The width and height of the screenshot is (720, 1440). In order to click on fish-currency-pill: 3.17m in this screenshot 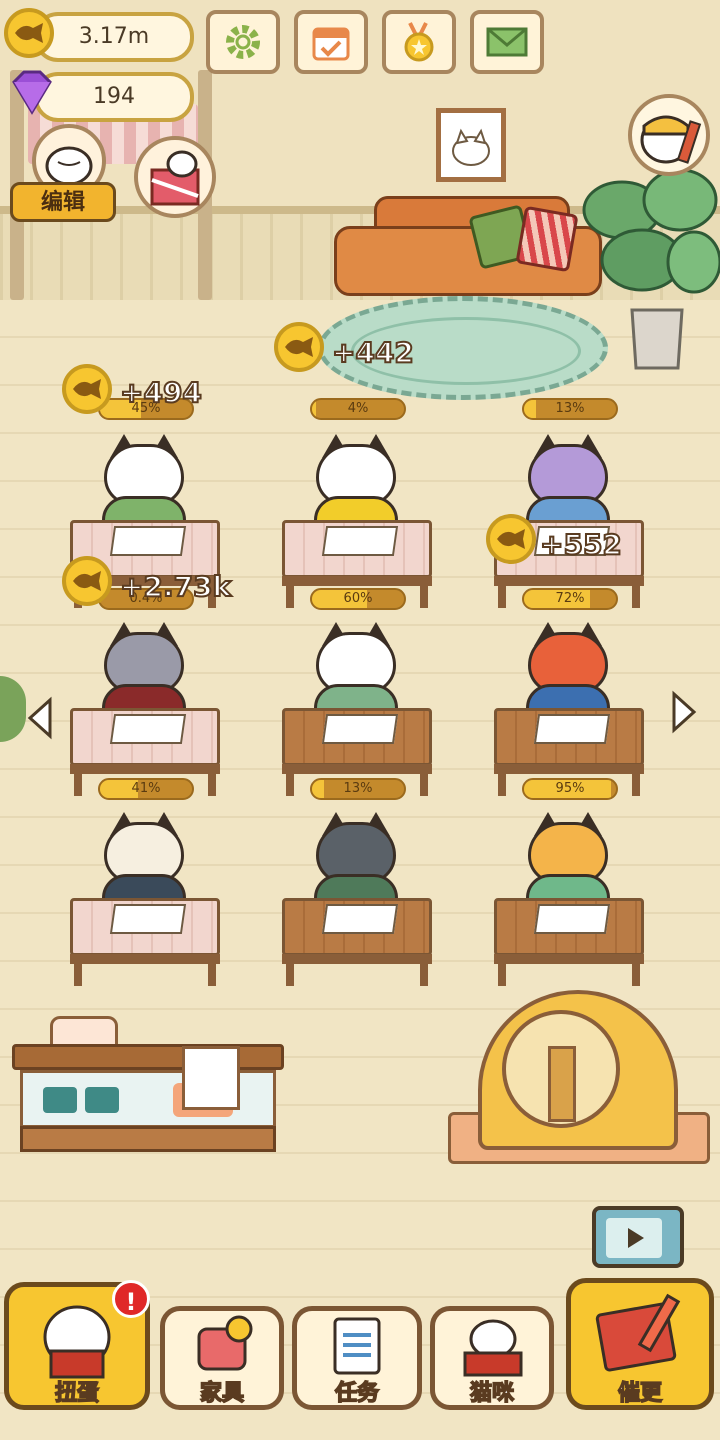, I will do `click(114, 37)`.